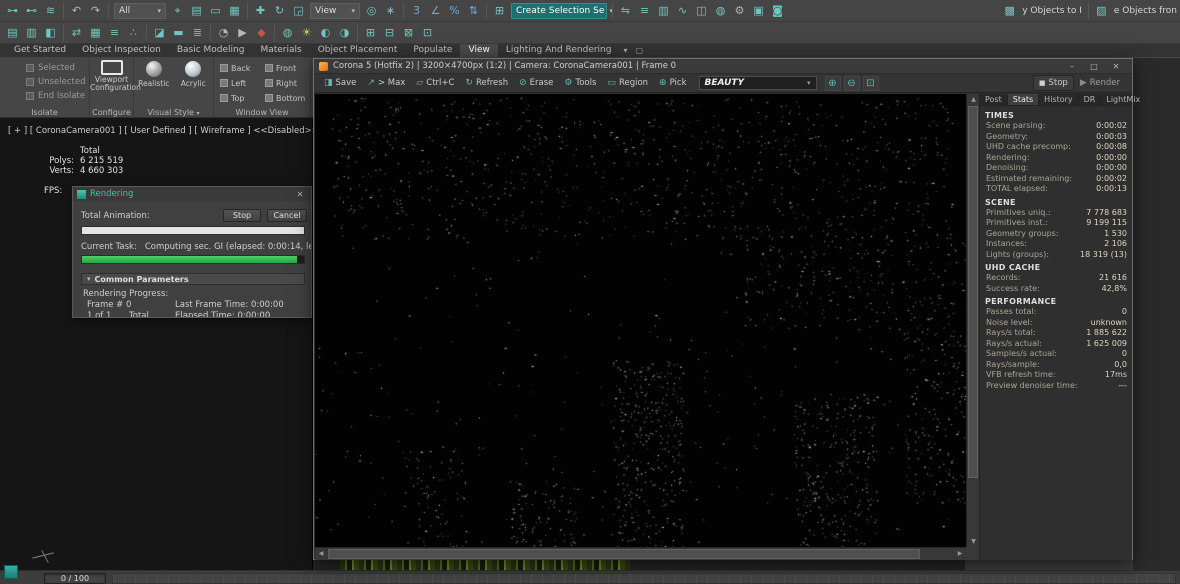  I want to click on ribbon-collapse-icon: ▾, so click(625, 50).